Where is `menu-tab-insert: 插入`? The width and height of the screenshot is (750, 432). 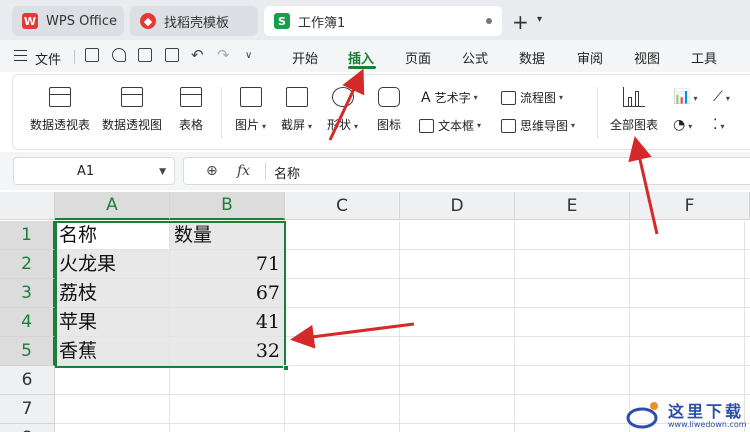 menu-tab-insert: 插入 is located at coordinates (361, 57).